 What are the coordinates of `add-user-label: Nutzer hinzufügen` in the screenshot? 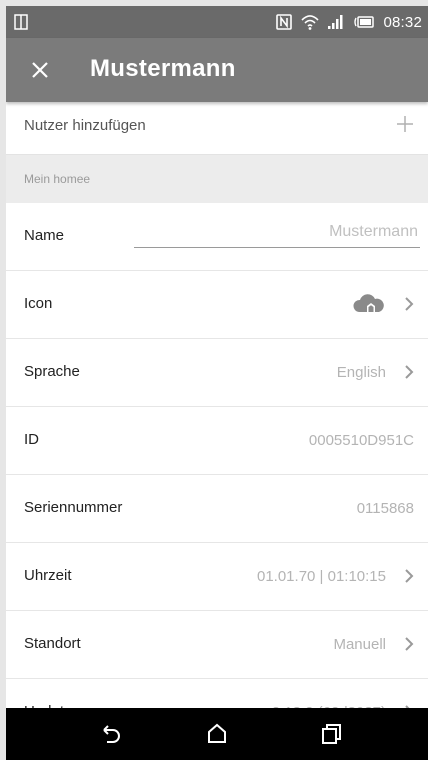 It's located at (85, 125).